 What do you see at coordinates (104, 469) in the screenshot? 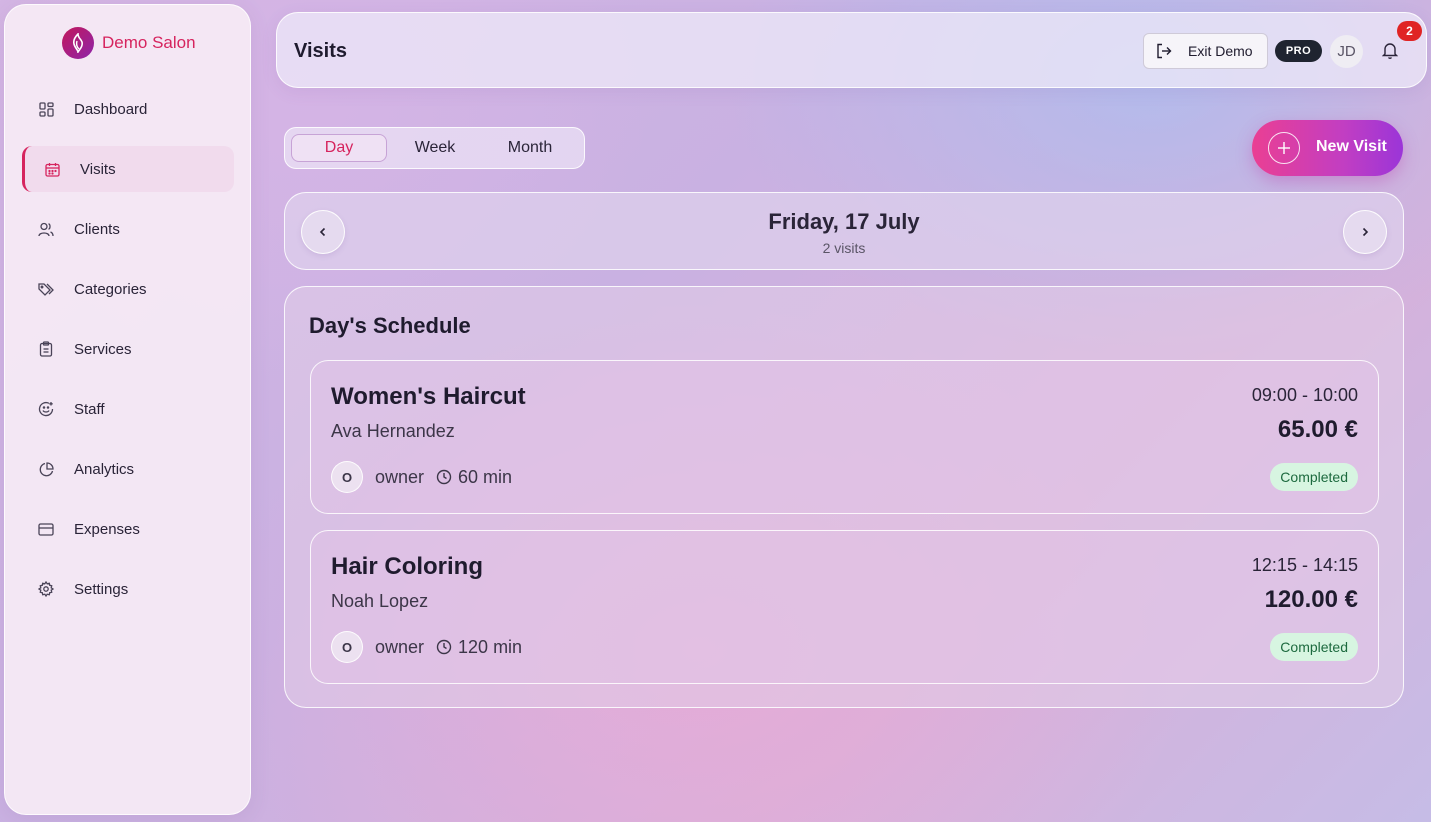
I see `sidebar-item-label: Analytics` at bounding box center [104, 469].